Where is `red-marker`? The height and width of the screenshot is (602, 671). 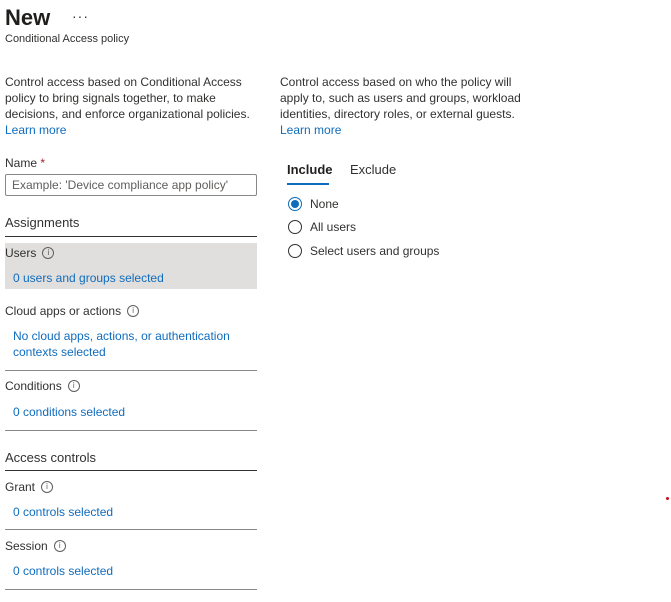 red-marker is located at coordinates (667, 498).